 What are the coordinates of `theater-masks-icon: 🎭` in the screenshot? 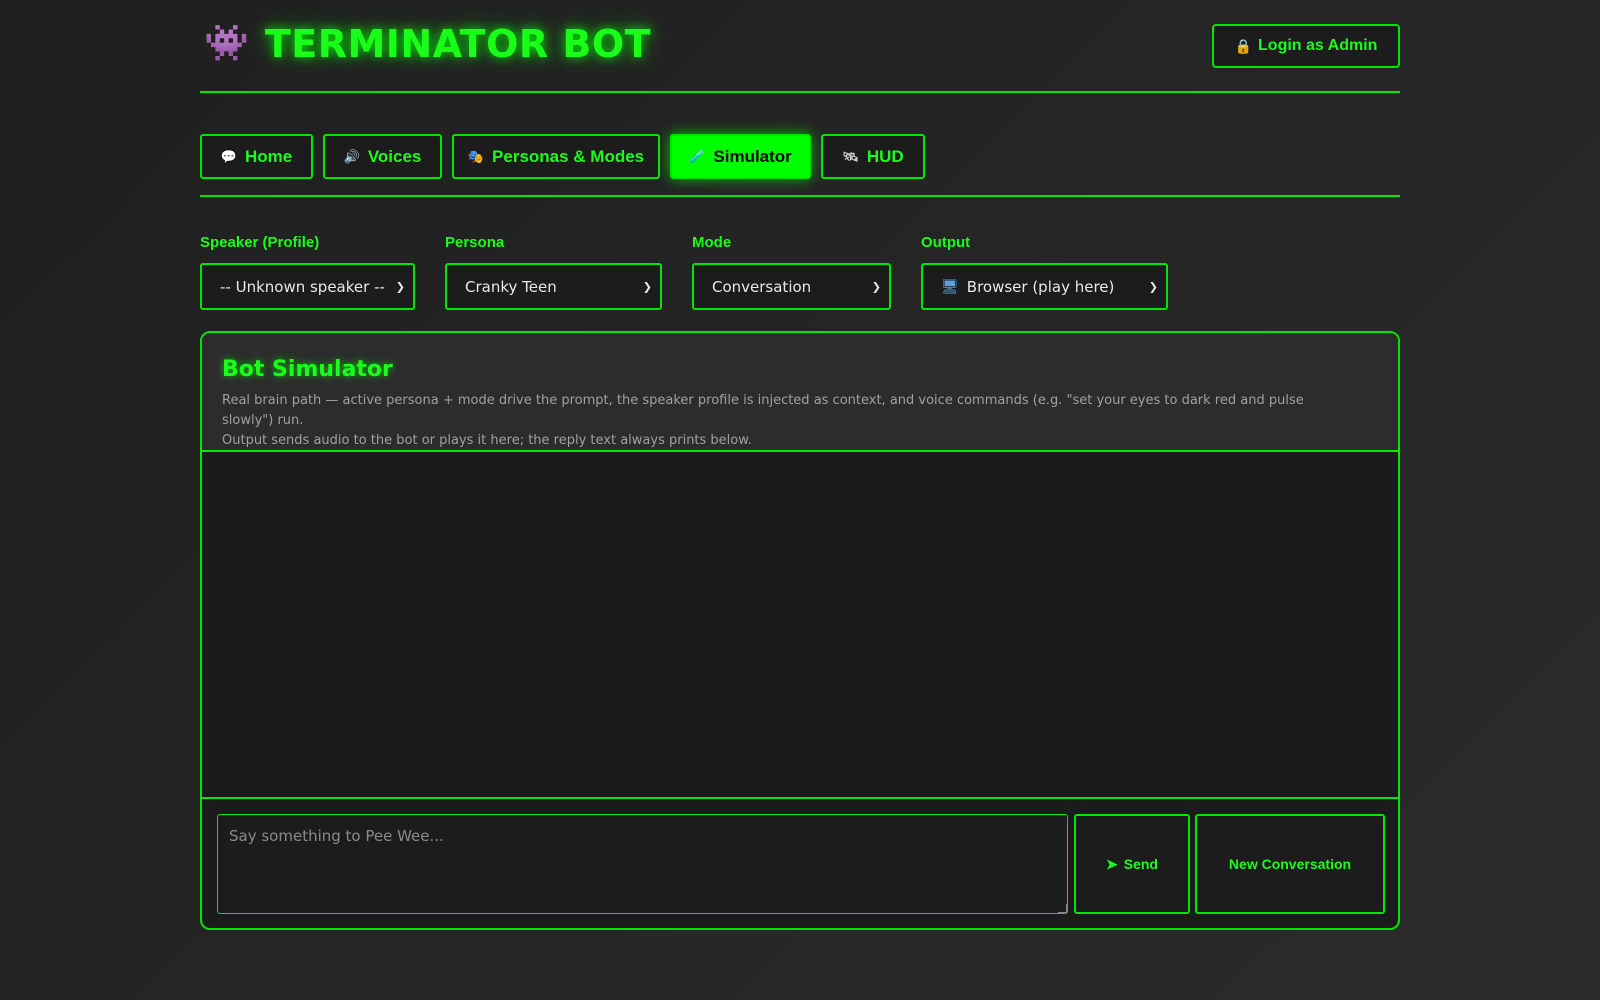 It's located at (476, 156).